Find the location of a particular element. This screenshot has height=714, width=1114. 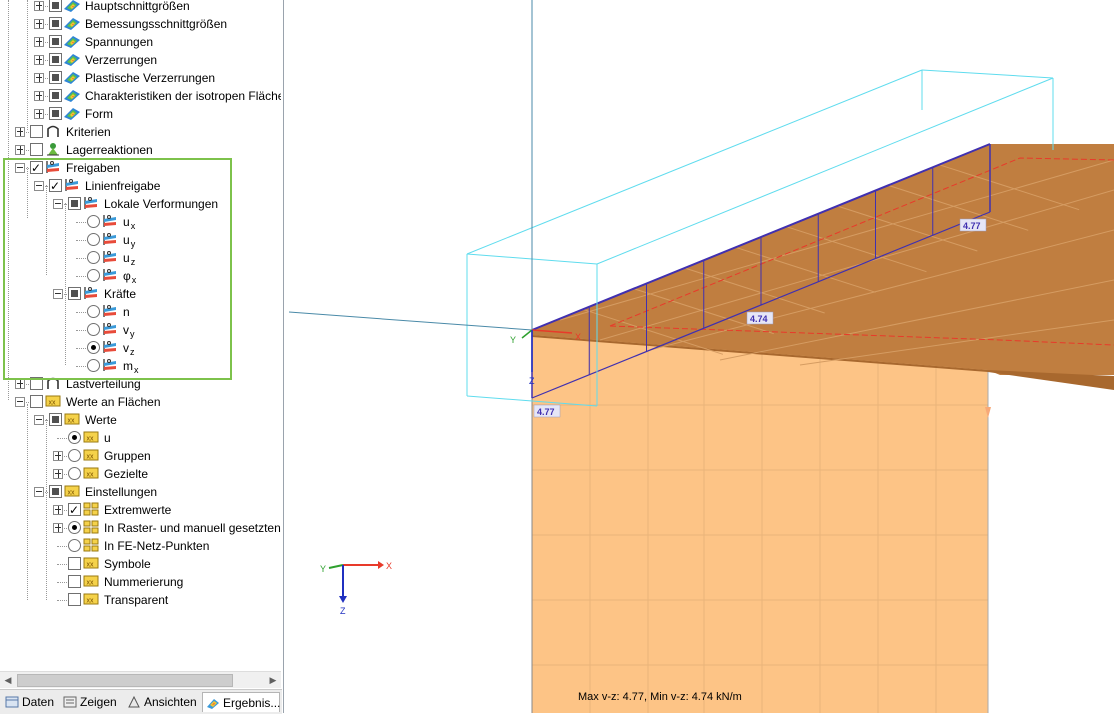

tree-item: xx Transparent is located at coordinates (140, 600).